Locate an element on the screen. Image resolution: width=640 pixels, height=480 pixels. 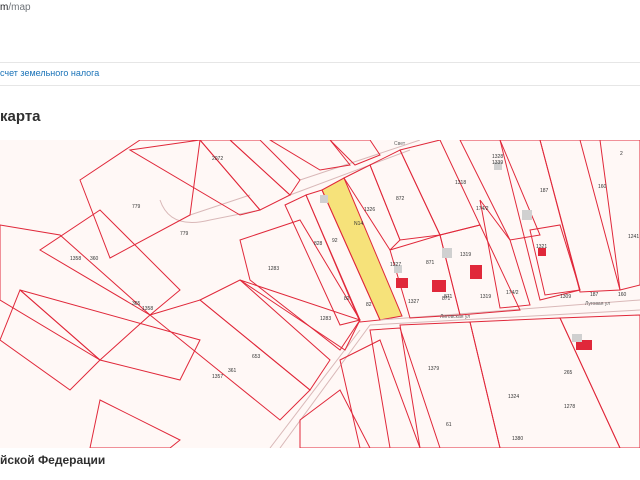
svg-text: Луговая ул is located at coordinates (597, 304).